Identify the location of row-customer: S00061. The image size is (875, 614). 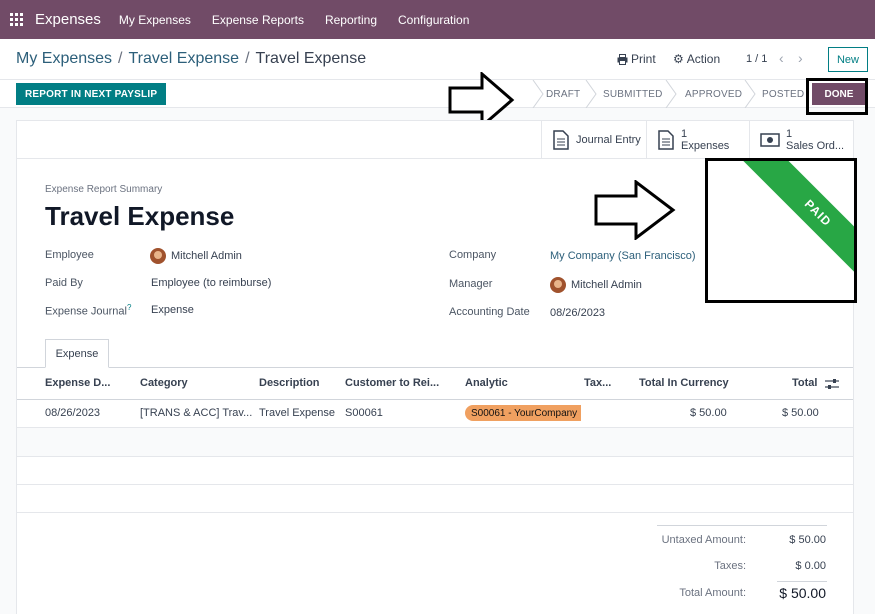
(364, 413).